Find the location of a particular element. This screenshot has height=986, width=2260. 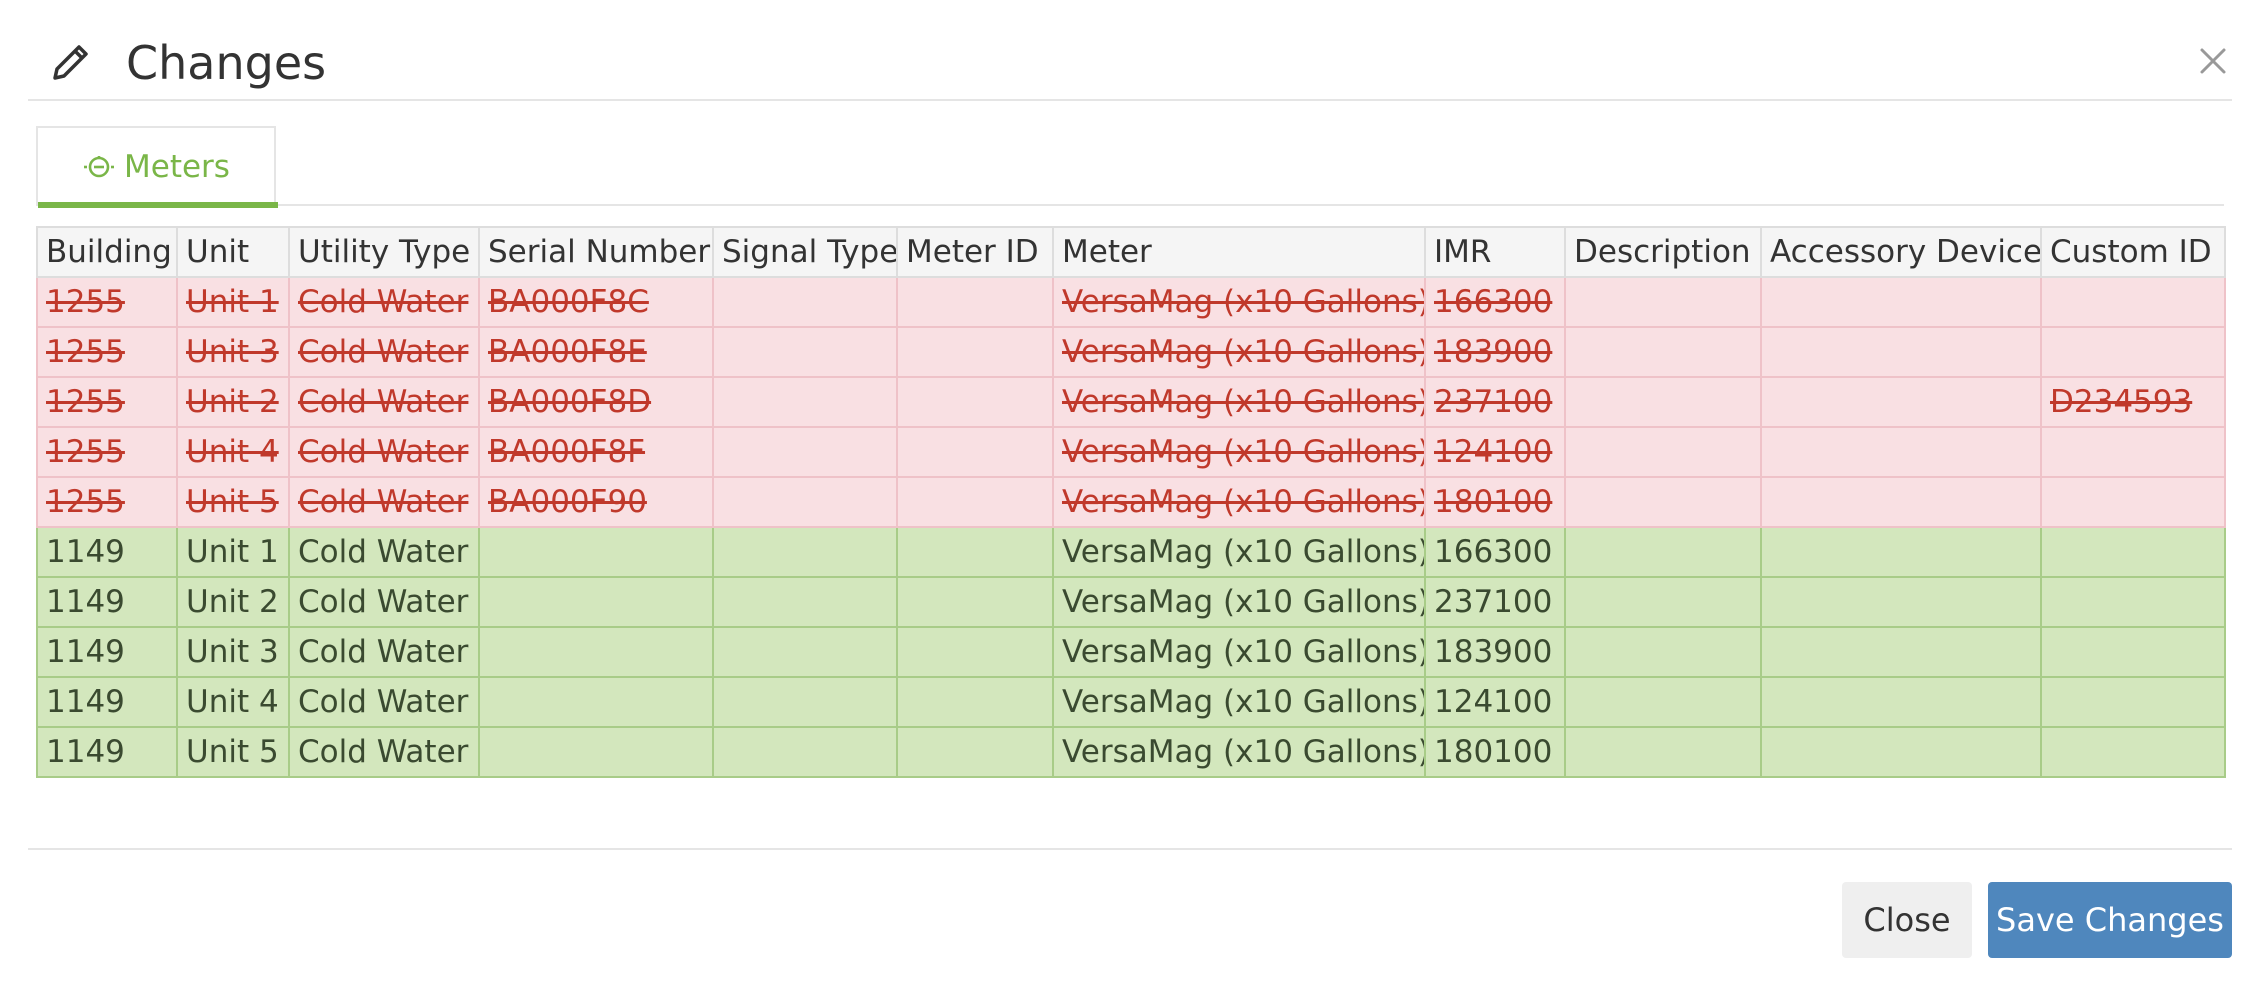

modal-title: Changes is located at coordinates (226, 63).